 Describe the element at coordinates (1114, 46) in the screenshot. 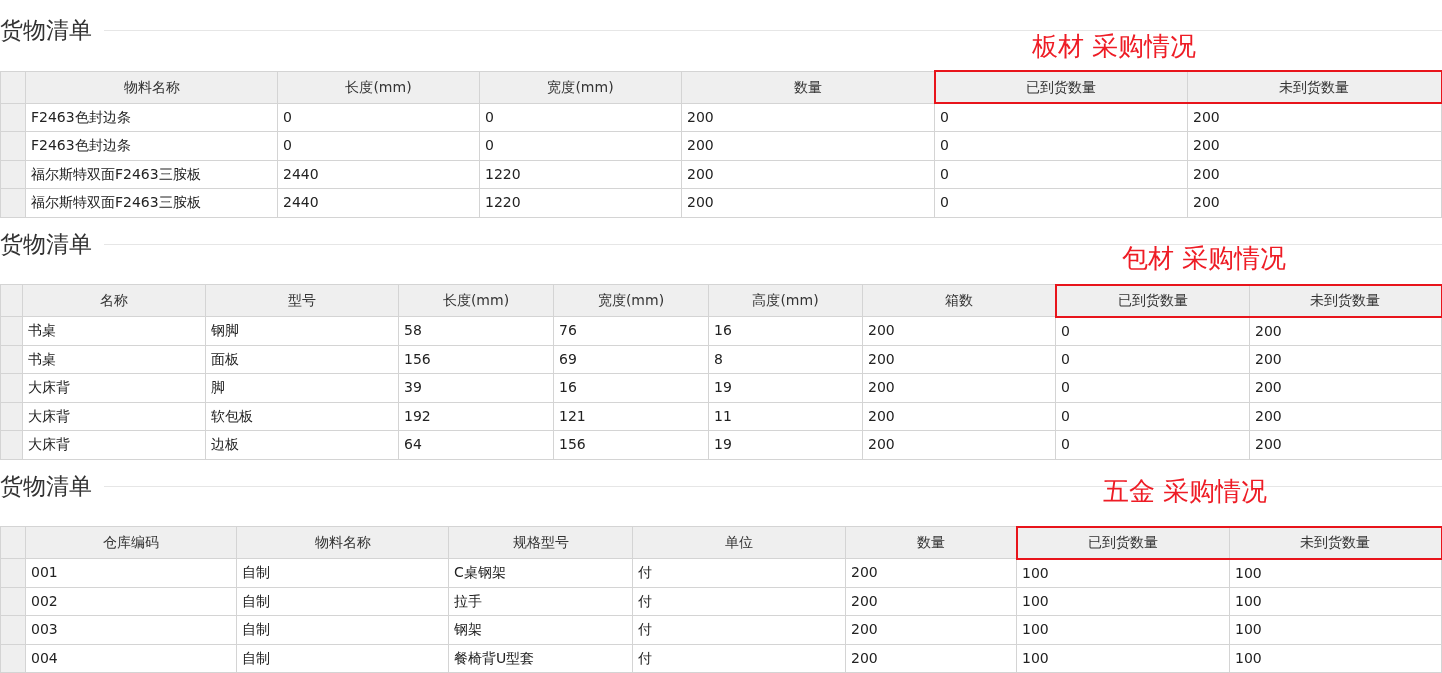

I see `annotation-text: 板材 采购情况` at that location.